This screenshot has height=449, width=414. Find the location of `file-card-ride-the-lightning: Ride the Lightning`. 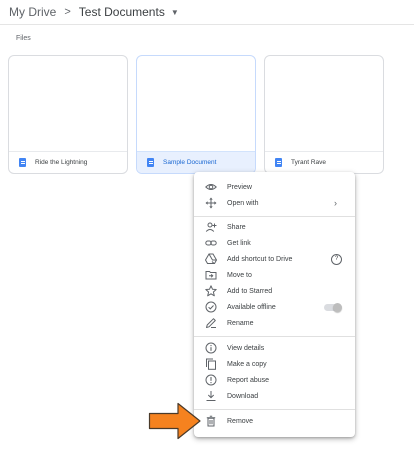

file-card-ride-the-lightning: Ride the Lightning is located at coordinates (68, 114).